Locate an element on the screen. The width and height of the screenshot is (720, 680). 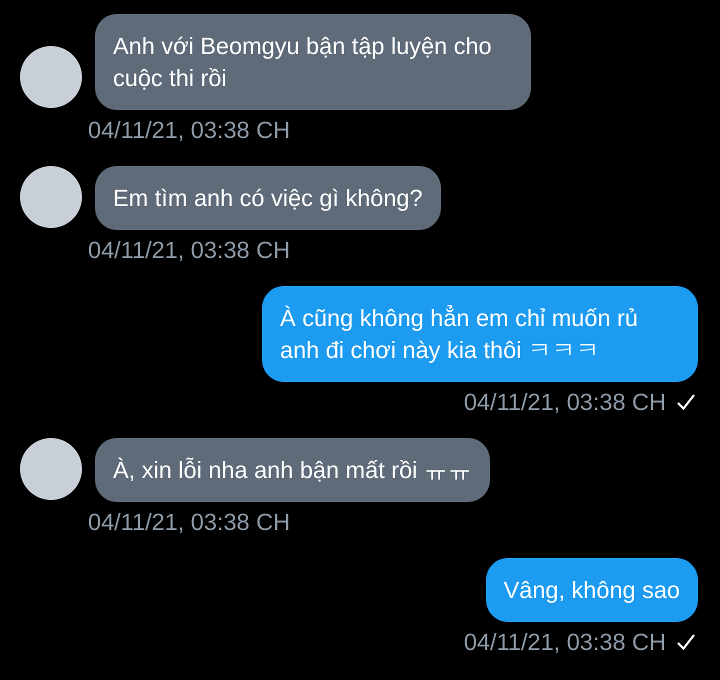
message-bubble: À, xin lỗi nha anh bận mất rồi ㅠㅠ is located at coordinates (292, 470).